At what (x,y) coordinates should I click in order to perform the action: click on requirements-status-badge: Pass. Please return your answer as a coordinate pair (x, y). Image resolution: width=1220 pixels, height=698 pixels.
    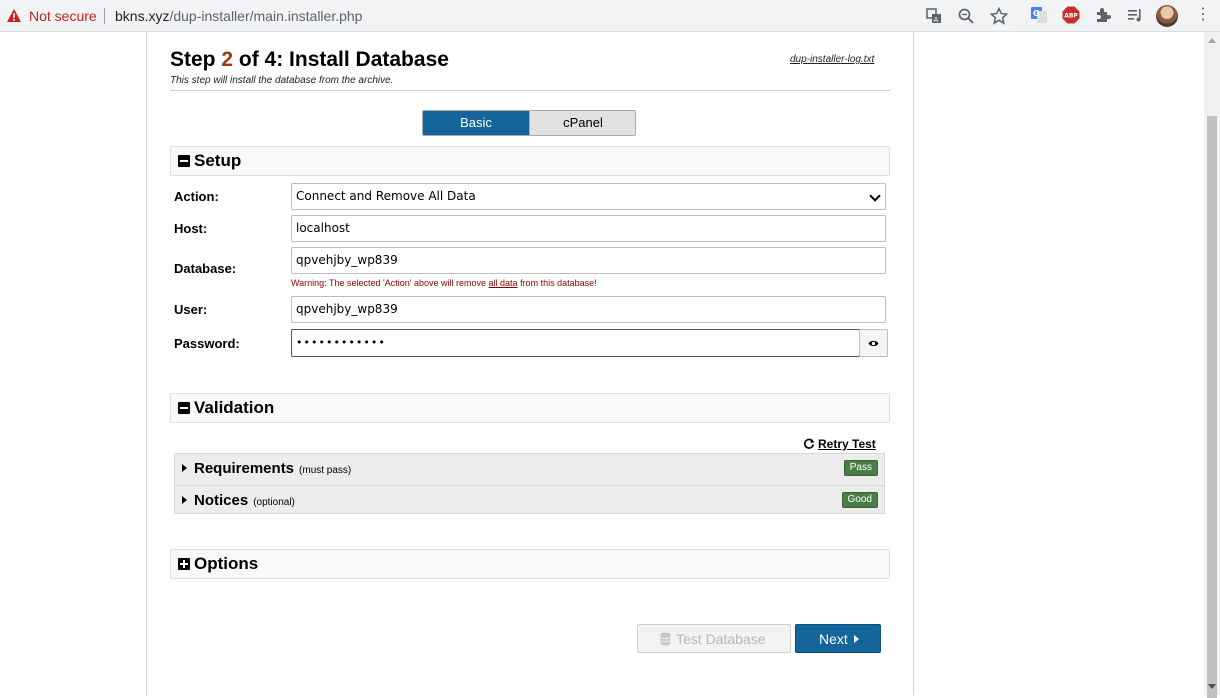
    Looking at the image, I should click on (860, 468).